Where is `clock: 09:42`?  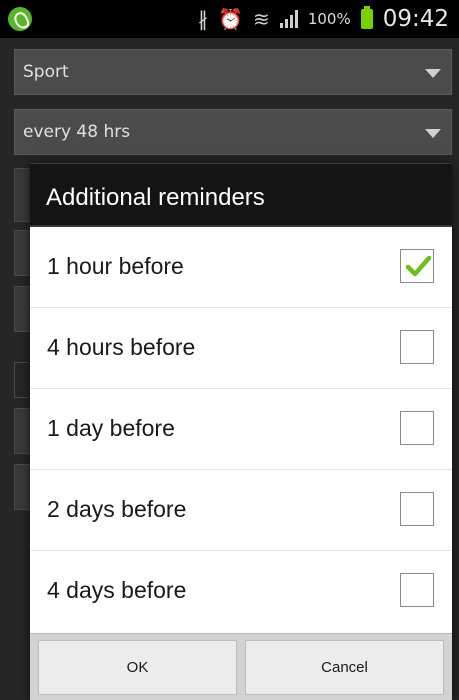
clock: 09:42 is located at coordinates (415, 19).